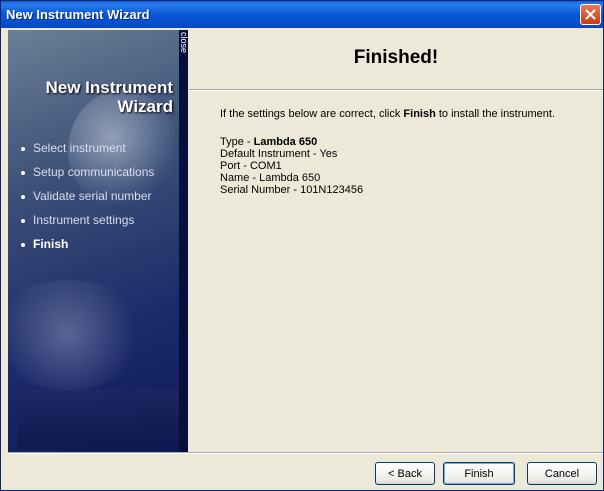 The width and height of the screenshot is (604, 491). Describe the element at coordinates (251, 166) in the screenshot. I see `port-line: Port - COM1` at that location.